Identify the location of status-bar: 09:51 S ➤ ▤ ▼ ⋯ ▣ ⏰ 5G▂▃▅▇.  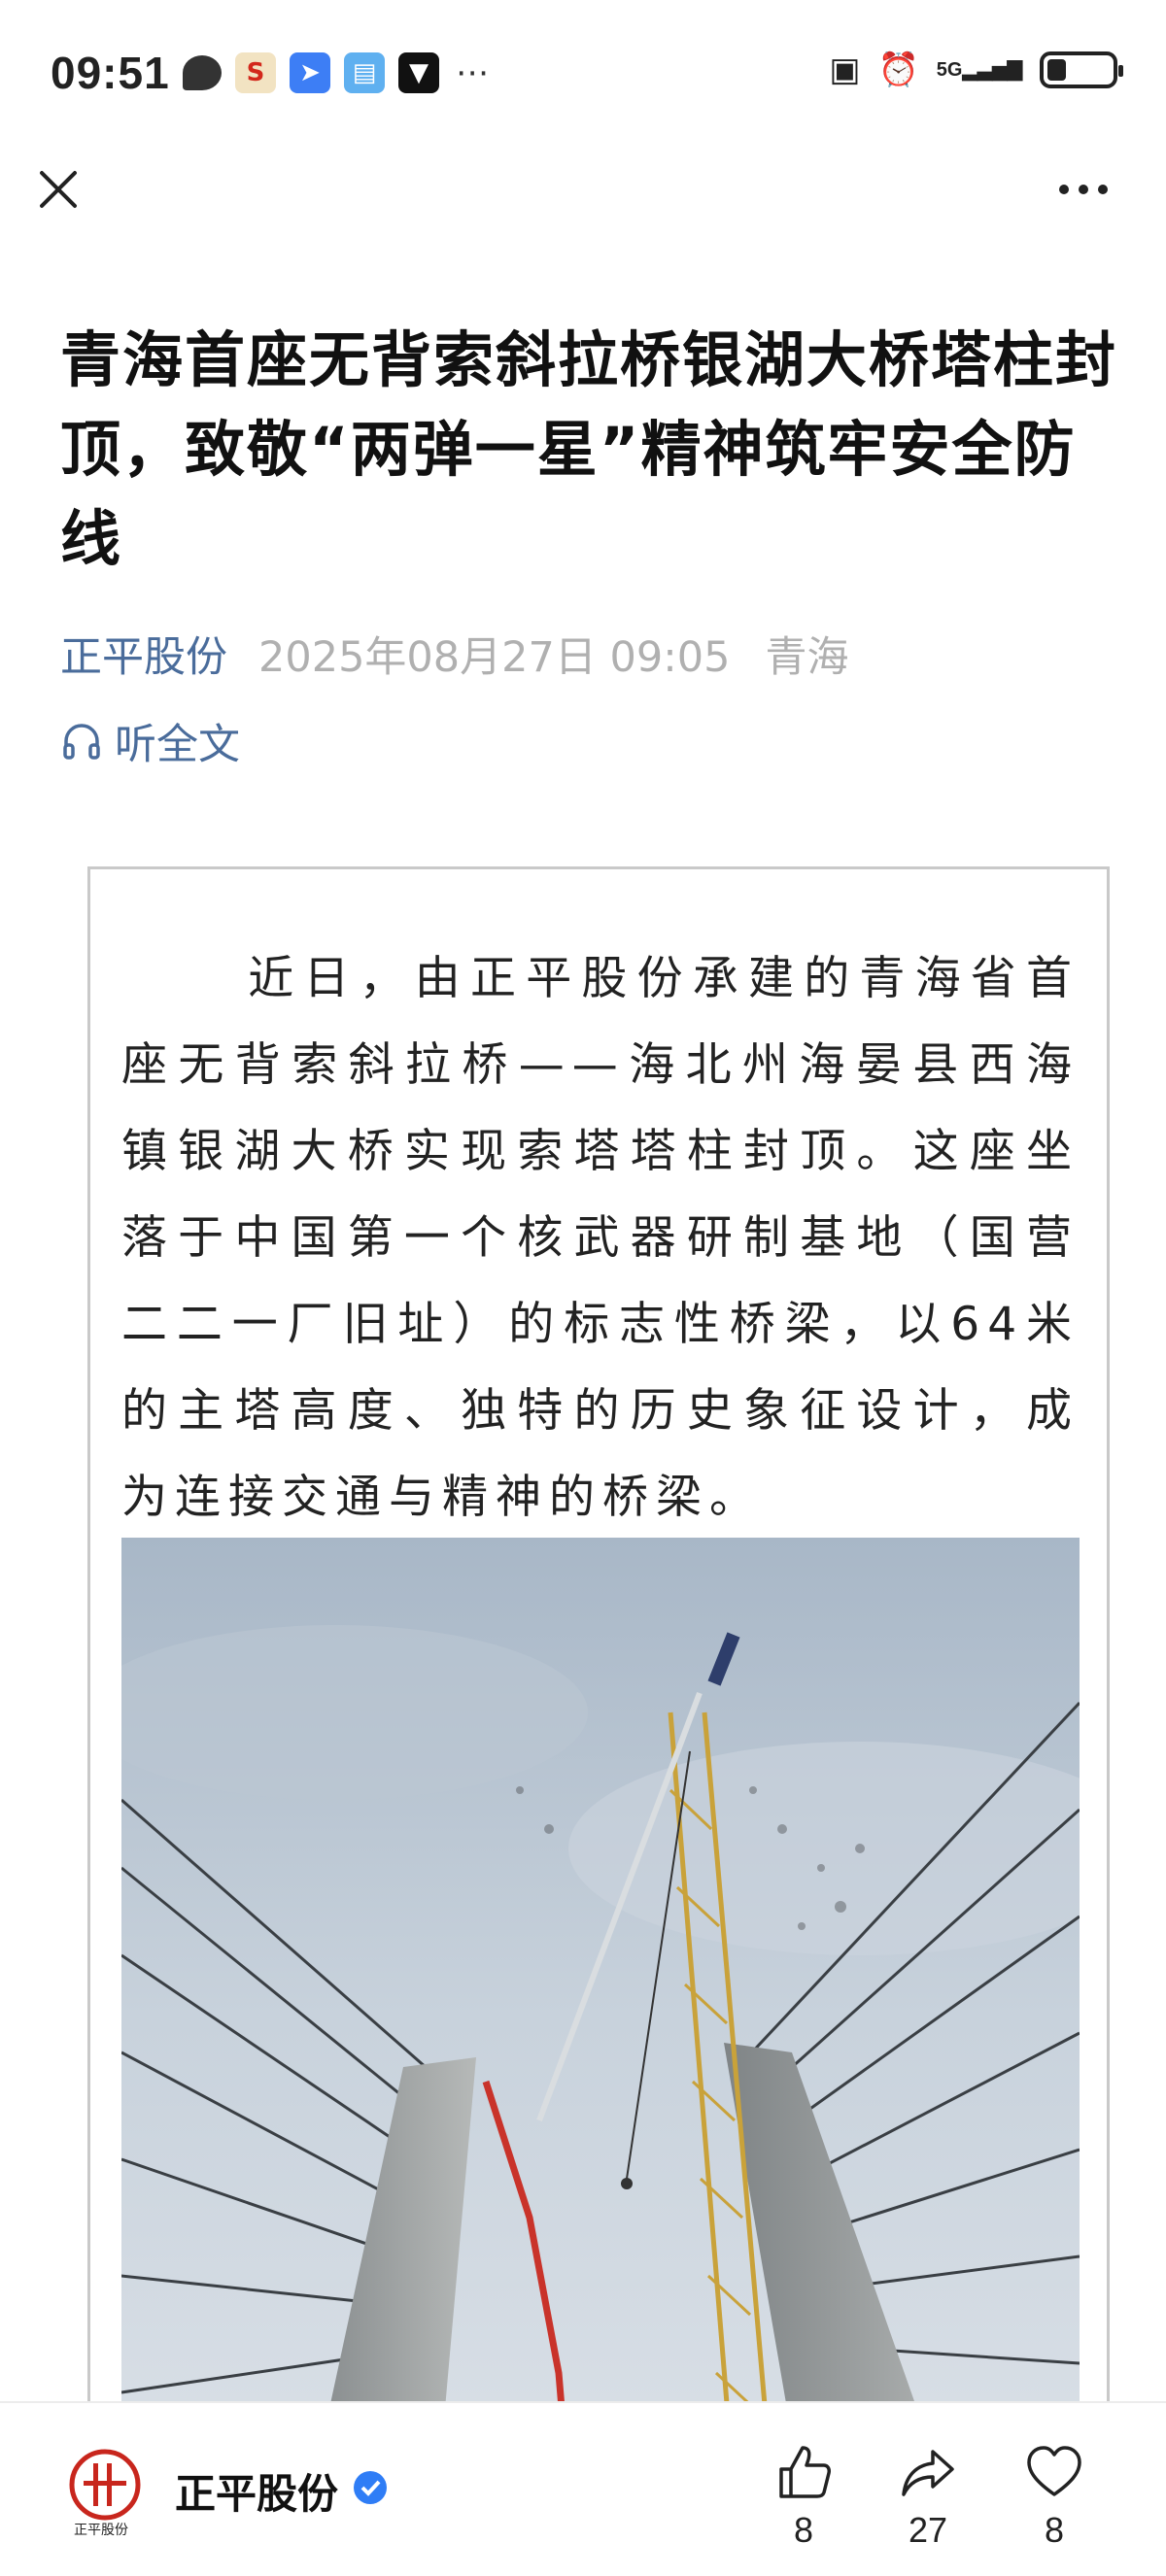
(583, 73).